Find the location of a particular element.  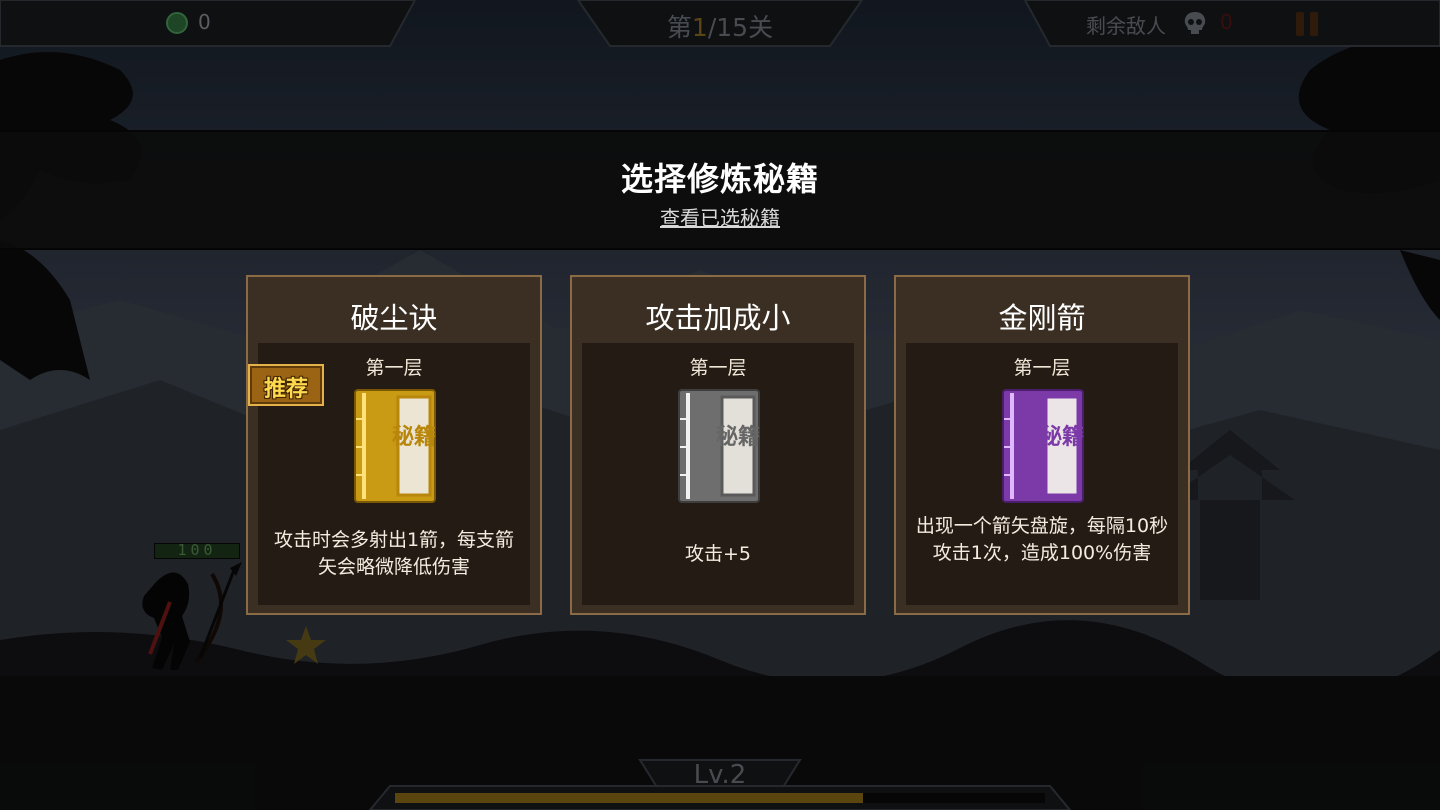

dialog-title: 选择修炼秘籍 is located at coordinates (719, 179).